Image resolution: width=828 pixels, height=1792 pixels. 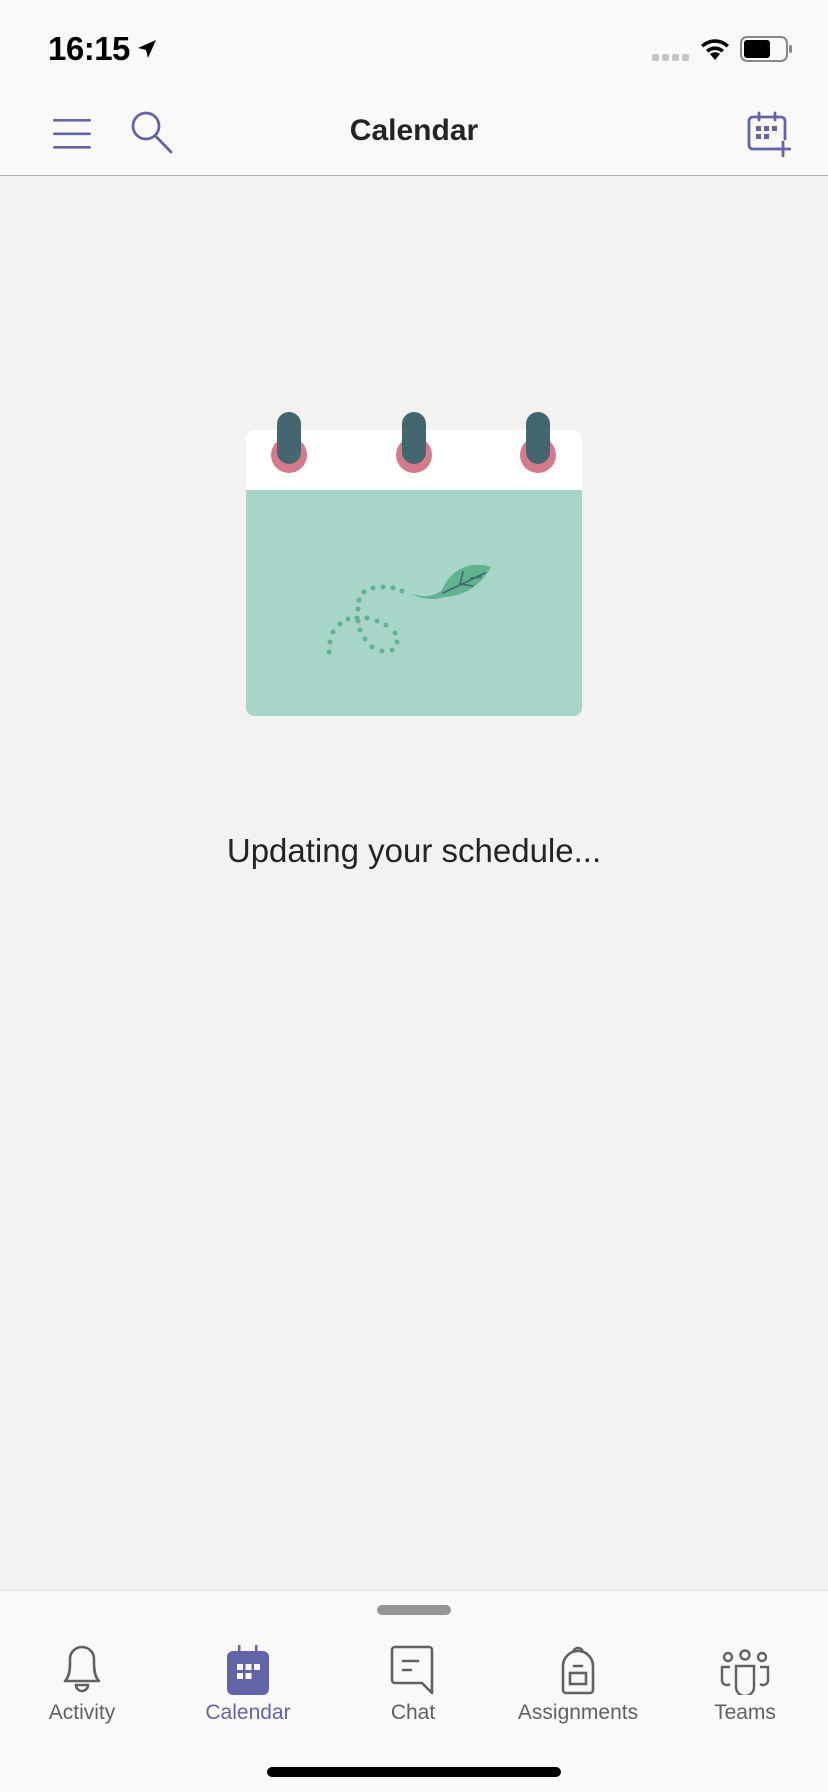 I want to click on location-arrow-icon, so click(x=147, y=49).